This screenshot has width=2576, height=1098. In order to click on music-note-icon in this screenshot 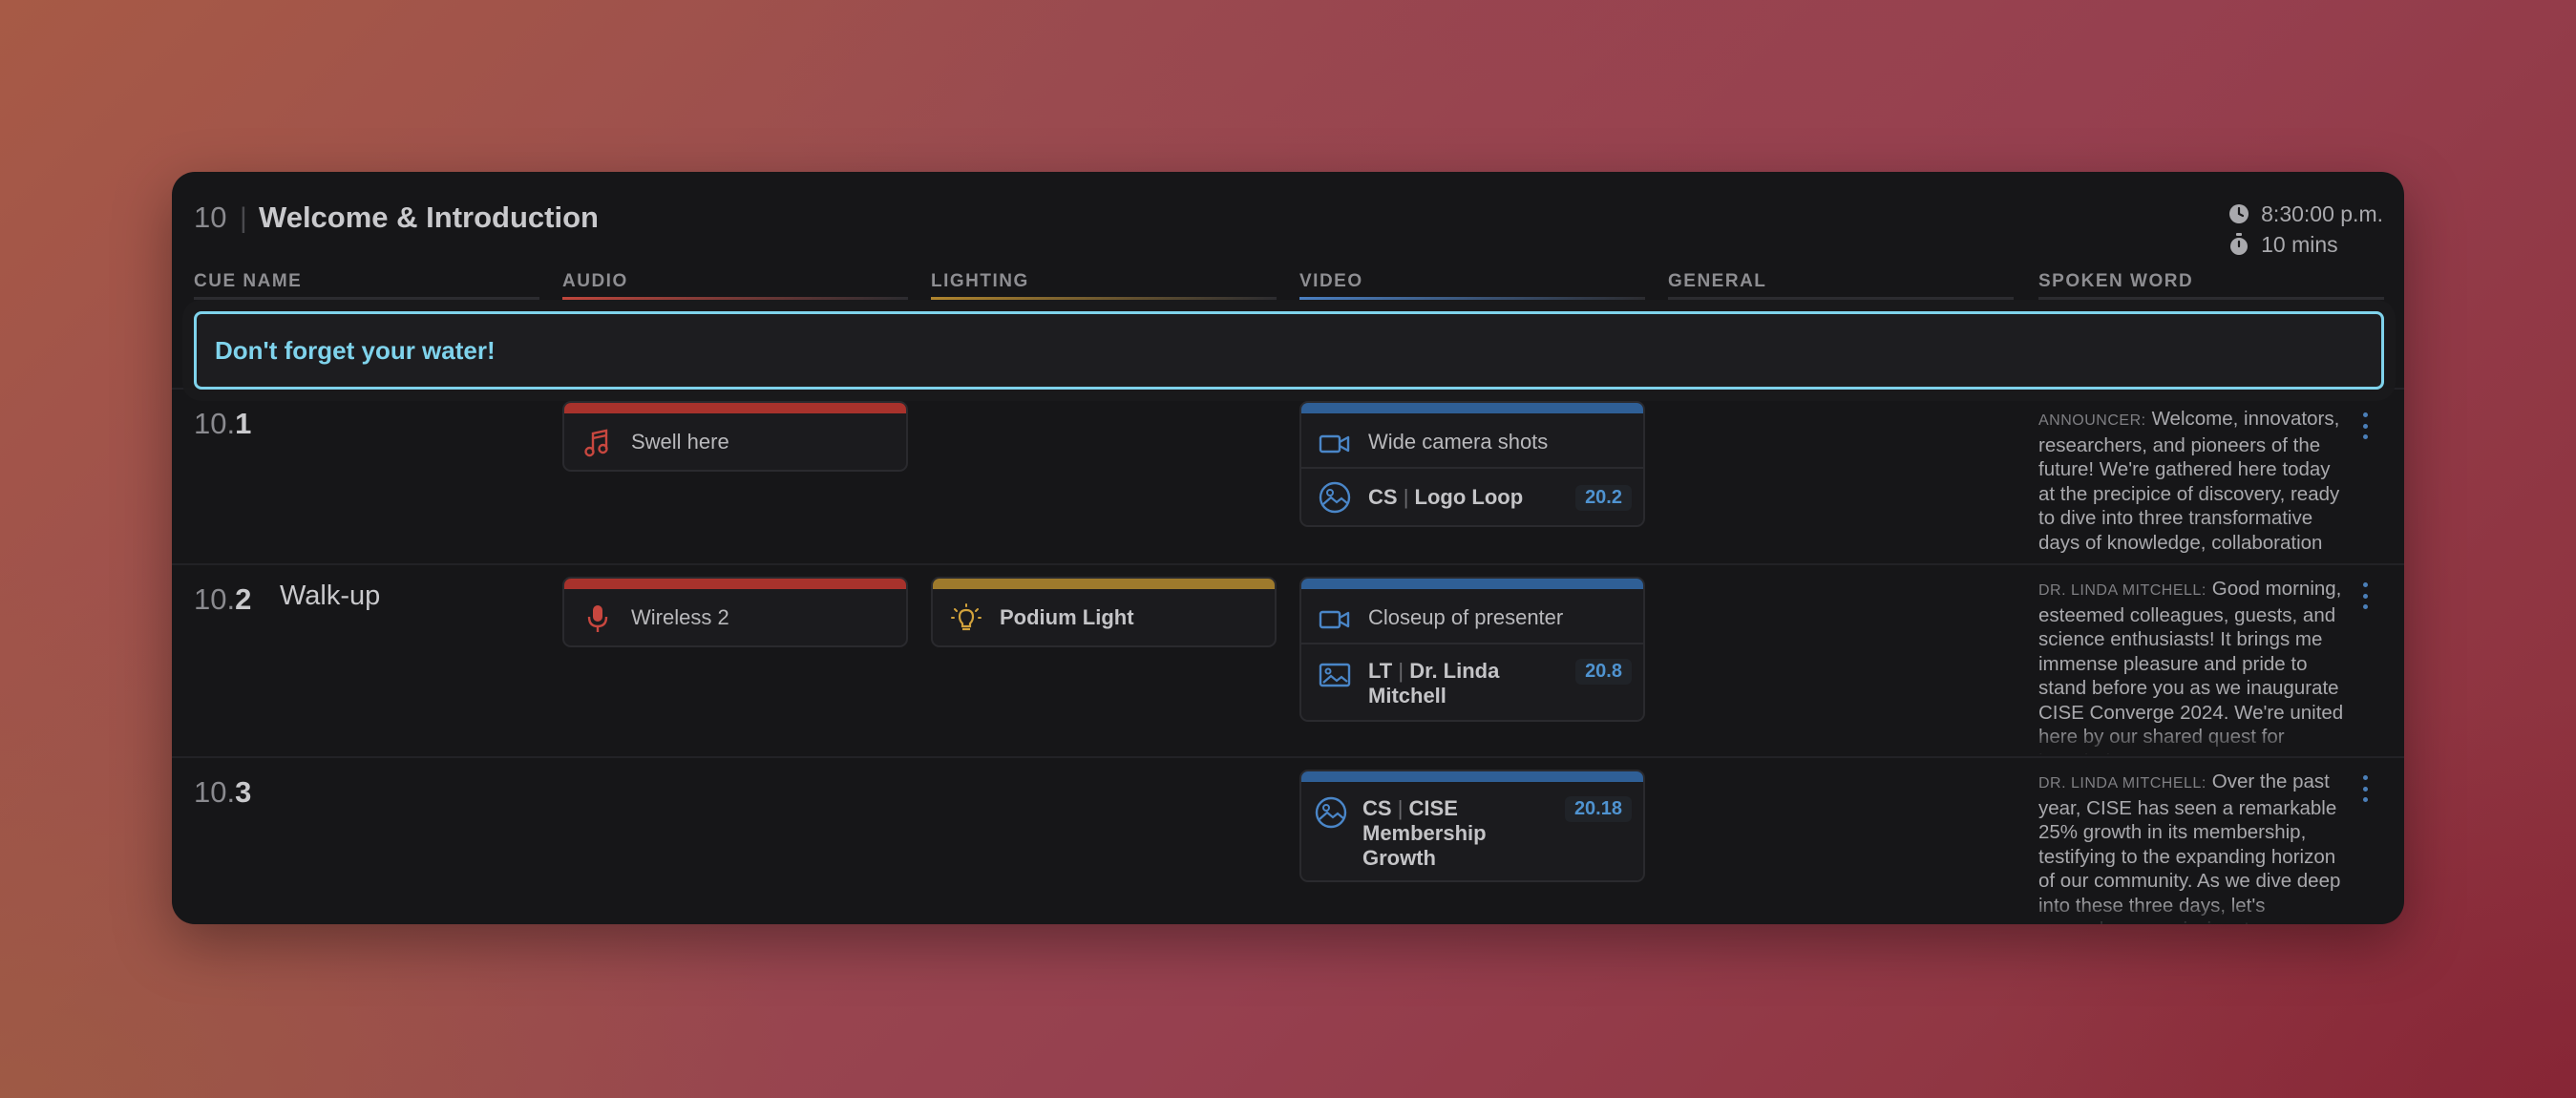, I will do `click(597, 443)`.